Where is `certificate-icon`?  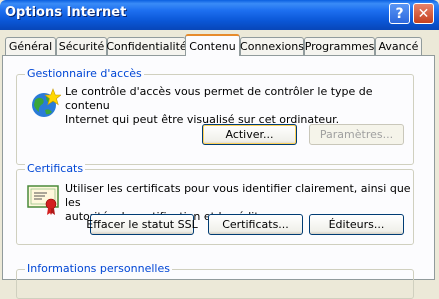 certificate-icon is located at coordinates (43, 200).